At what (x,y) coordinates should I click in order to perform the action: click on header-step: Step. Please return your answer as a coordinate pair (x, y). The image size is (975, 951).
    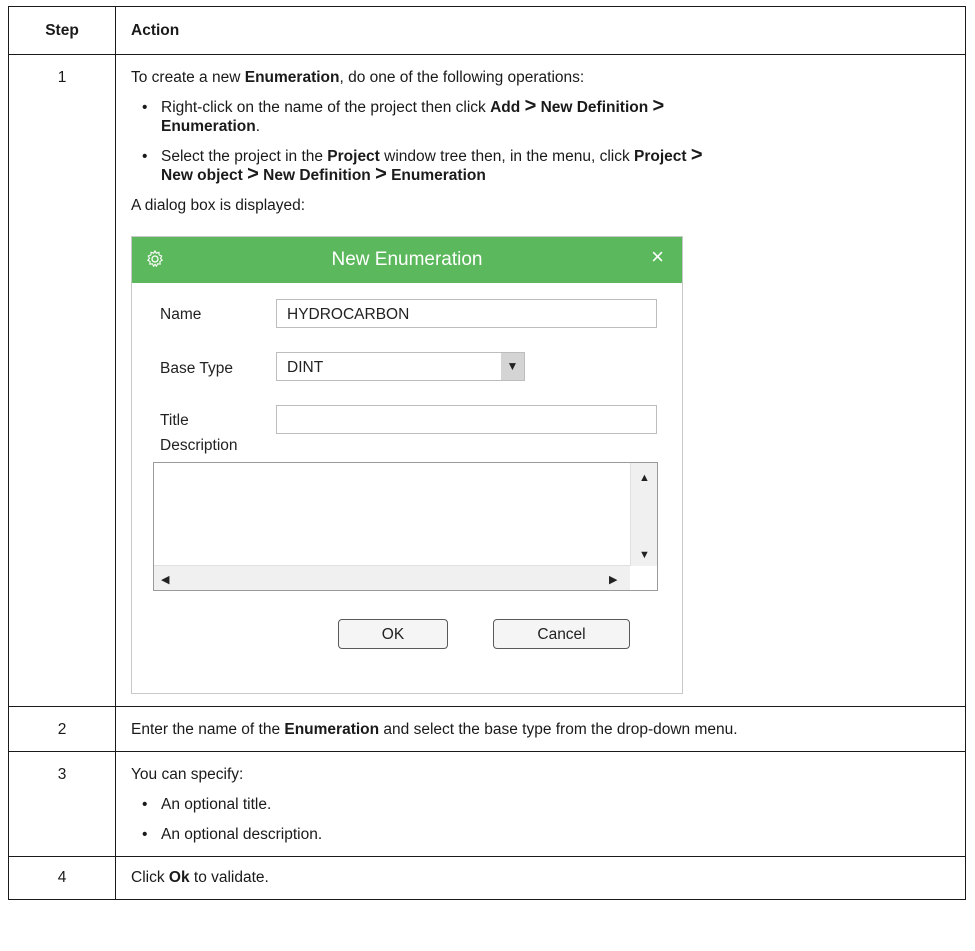
    Looking at the image, I should click on (62, 30).